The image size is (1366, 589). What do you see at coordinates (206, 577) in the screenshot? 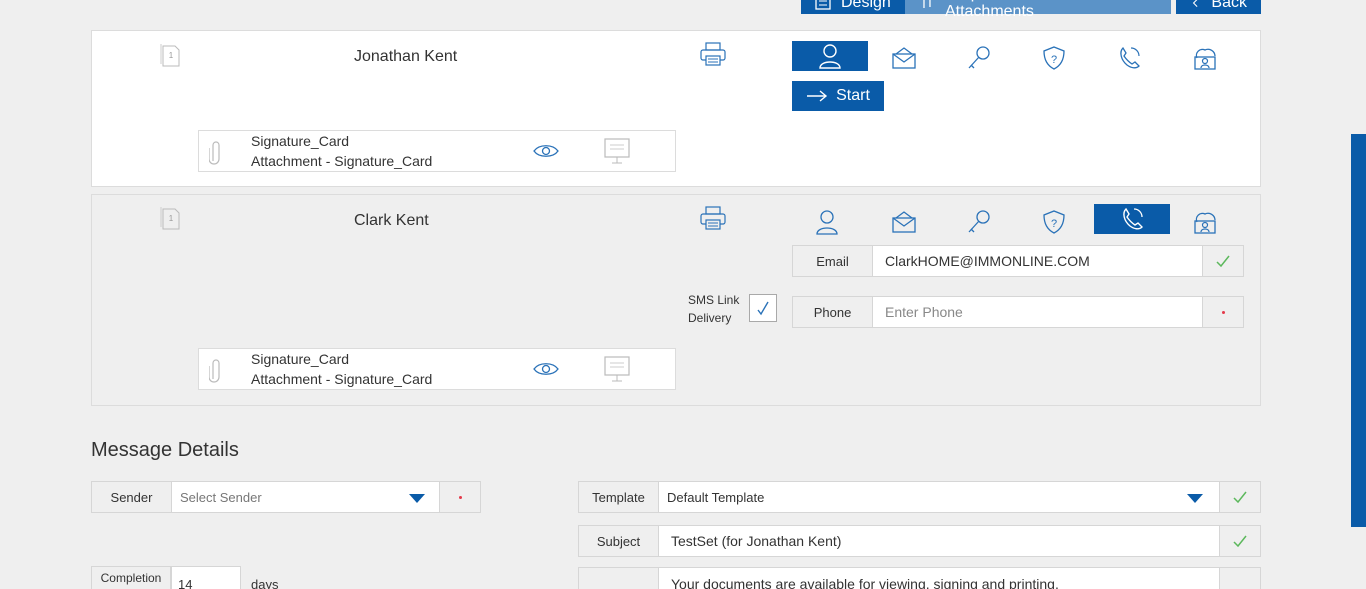
I see `completion-days-input: 14` at bounding box center [206, 577].